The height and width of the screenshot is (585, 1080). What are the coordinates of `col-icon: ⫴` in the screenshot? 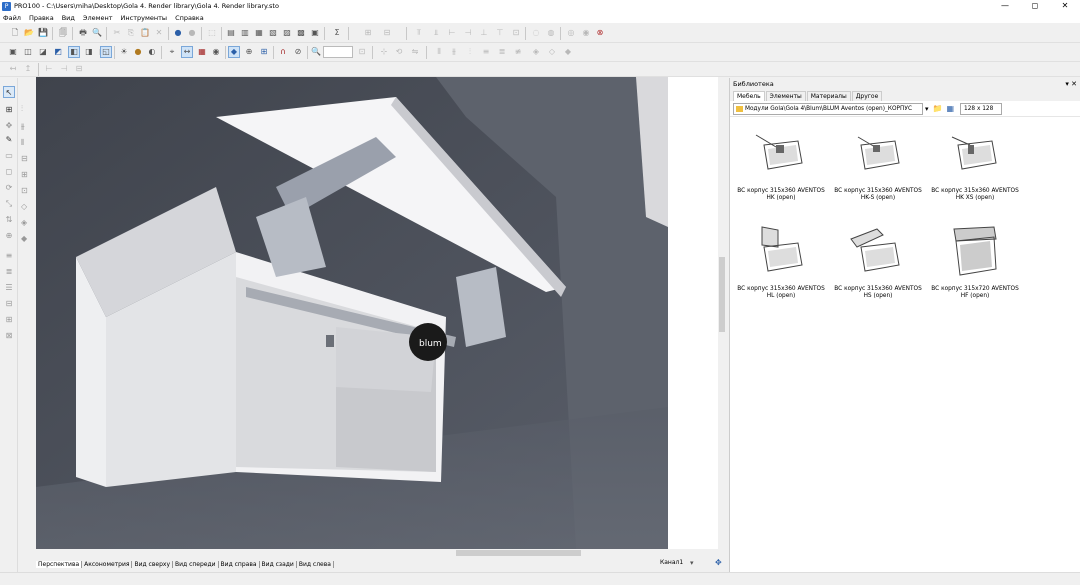 It's located at (439, 52).